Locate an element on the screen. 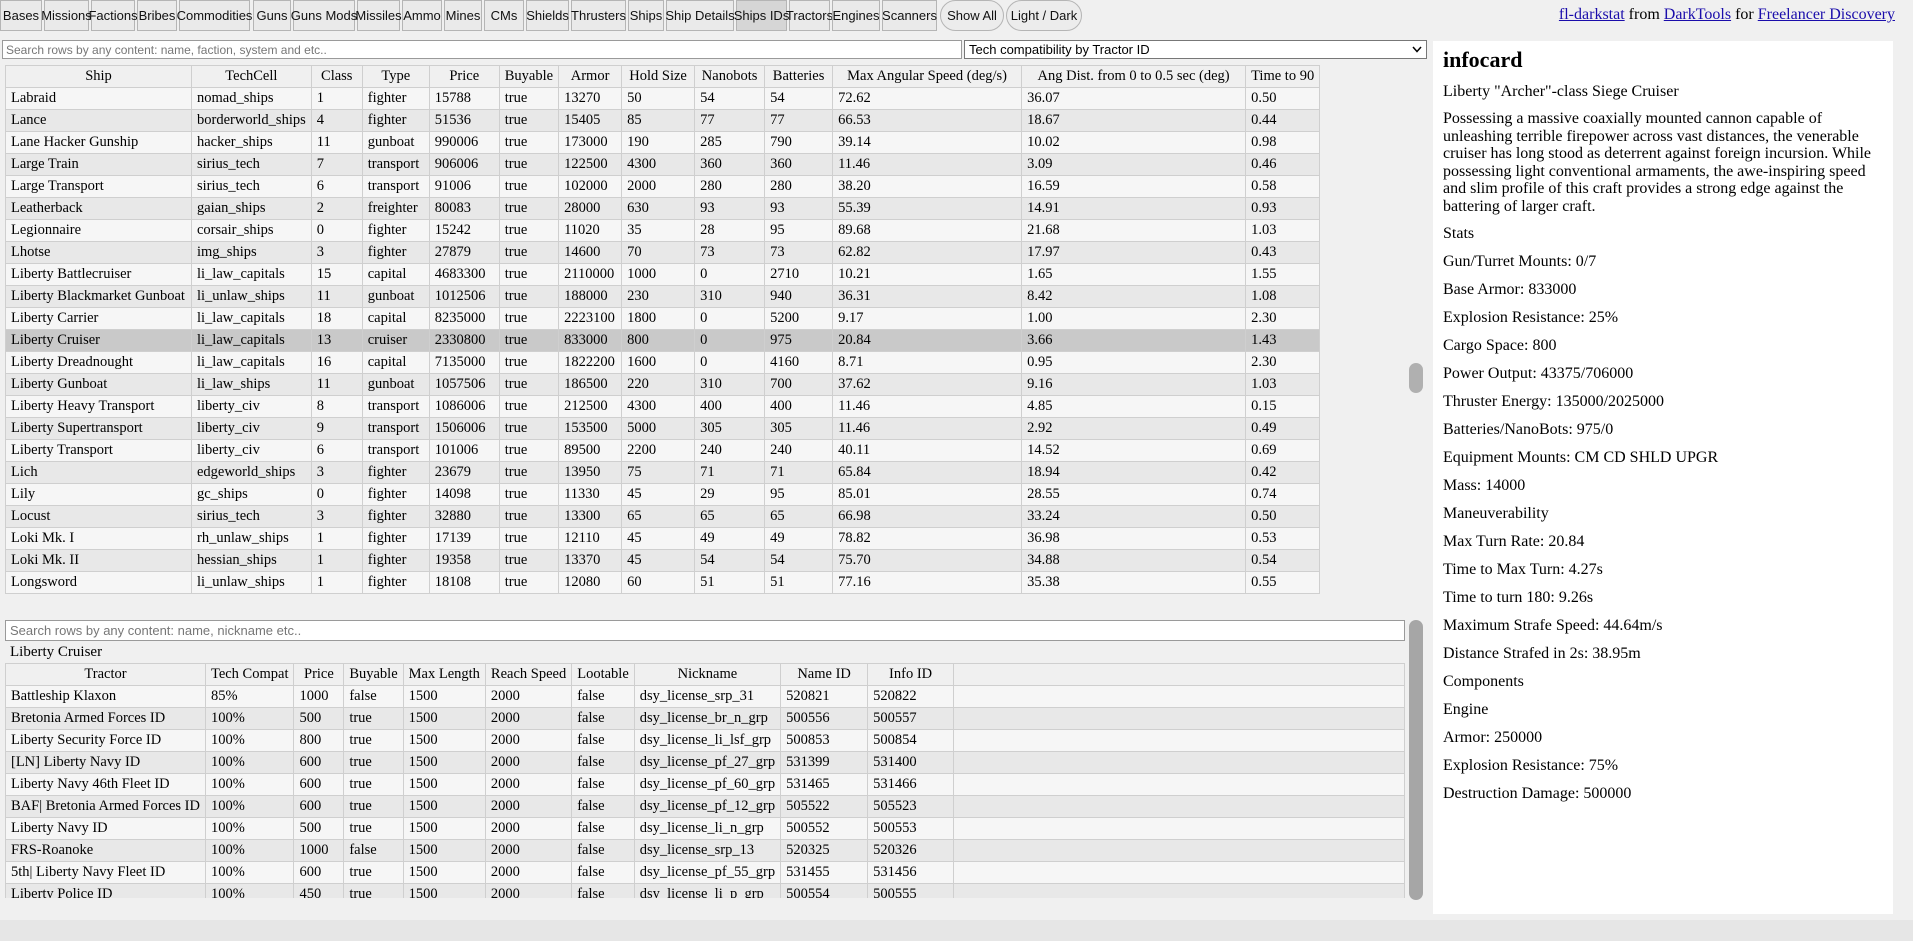 This screenshot has width=1913, height=941. ships-column-header: Batteries is located at coordinates (799, 76).